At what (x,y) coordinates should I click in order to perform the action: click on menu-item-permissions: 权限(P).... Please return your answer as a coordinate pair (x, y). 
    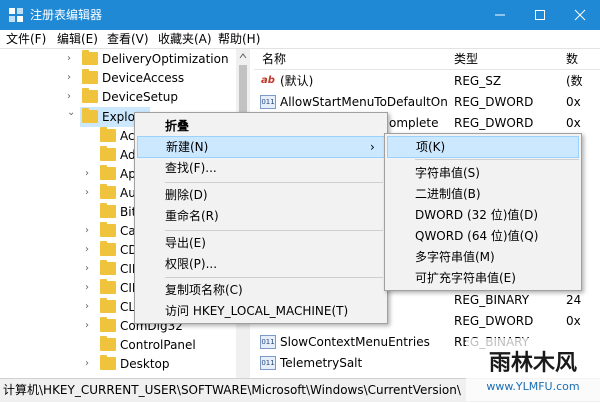
    Looking at the image, I should click on (261, 264).